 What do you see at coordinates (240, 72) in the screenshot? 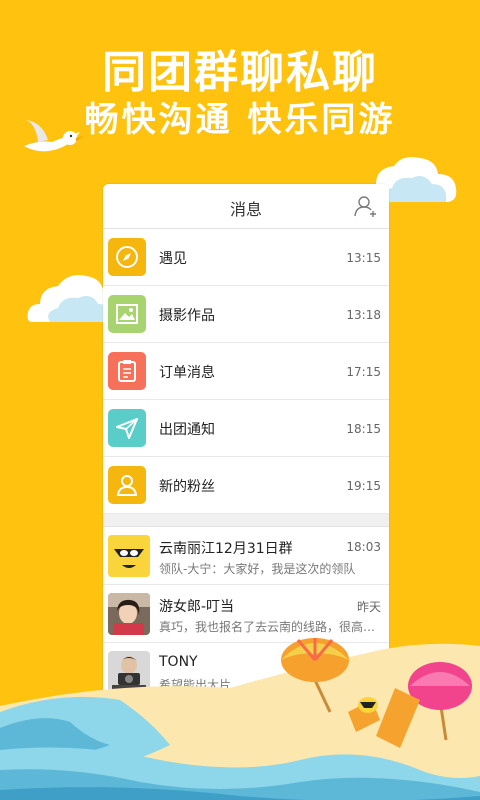
I see `headline-title: 同团群聊私聊` at bounding box center [240, 72].